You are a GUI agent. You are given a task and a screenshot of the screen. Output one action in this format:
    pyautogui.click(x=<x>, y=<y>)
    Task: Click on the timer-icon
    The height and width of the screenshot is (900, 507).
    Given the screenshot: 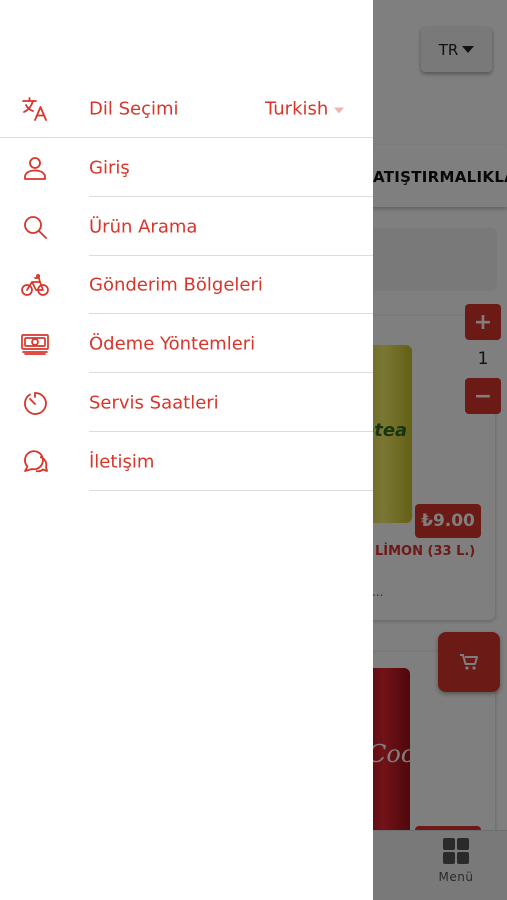 What is the action you would take?
    pyautogui.click(x=35, y=403)
    